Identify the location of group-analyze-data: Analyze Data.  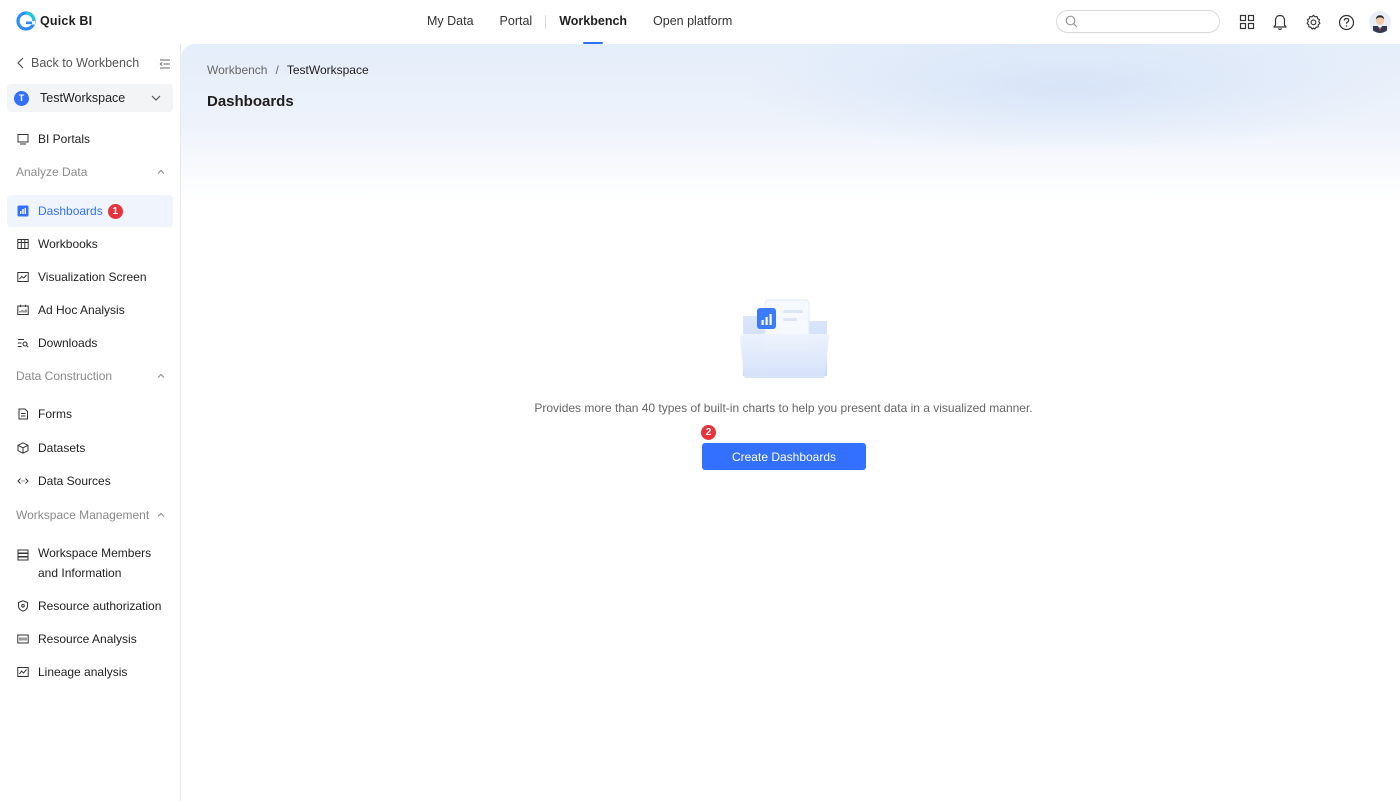
(91, 172).